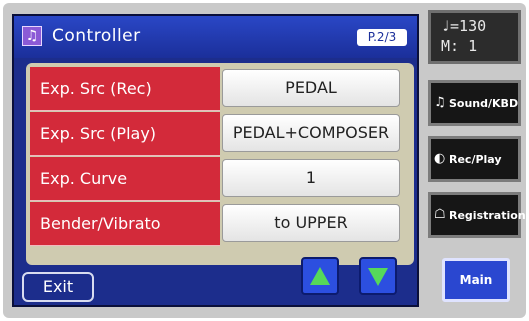  I want to click on registration-label: Registration, so click(487, 215).